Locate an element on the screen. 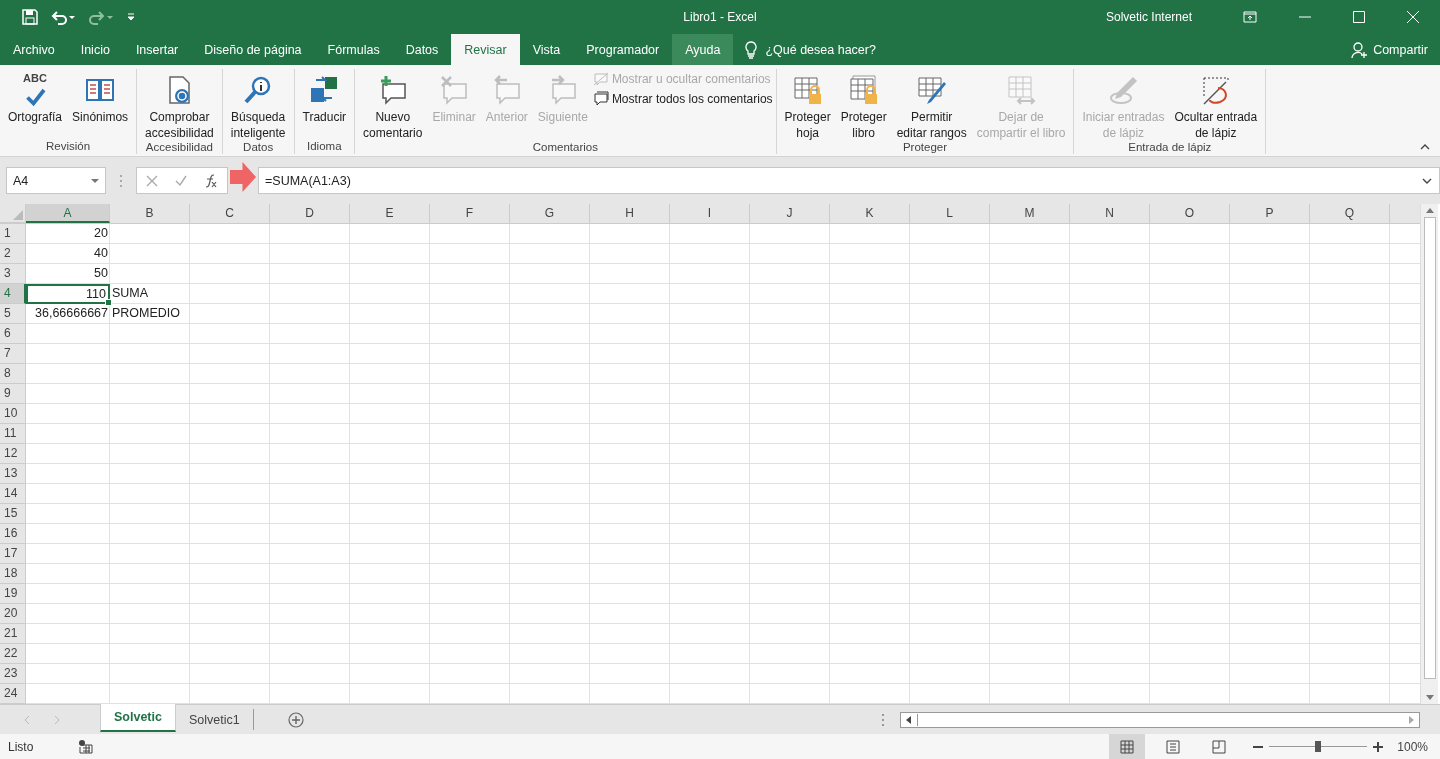 Image resolution: width=1440 pixels, height=759 pixels. row-header: 15 is located at coordinates (13, 514).